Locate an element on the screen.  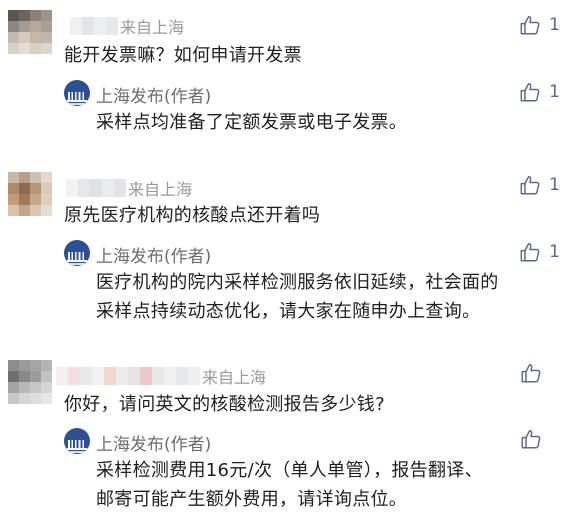
comment-text: 你好，请问英文的核酸检测报告多少钱? is located at coordinates (224, 404).